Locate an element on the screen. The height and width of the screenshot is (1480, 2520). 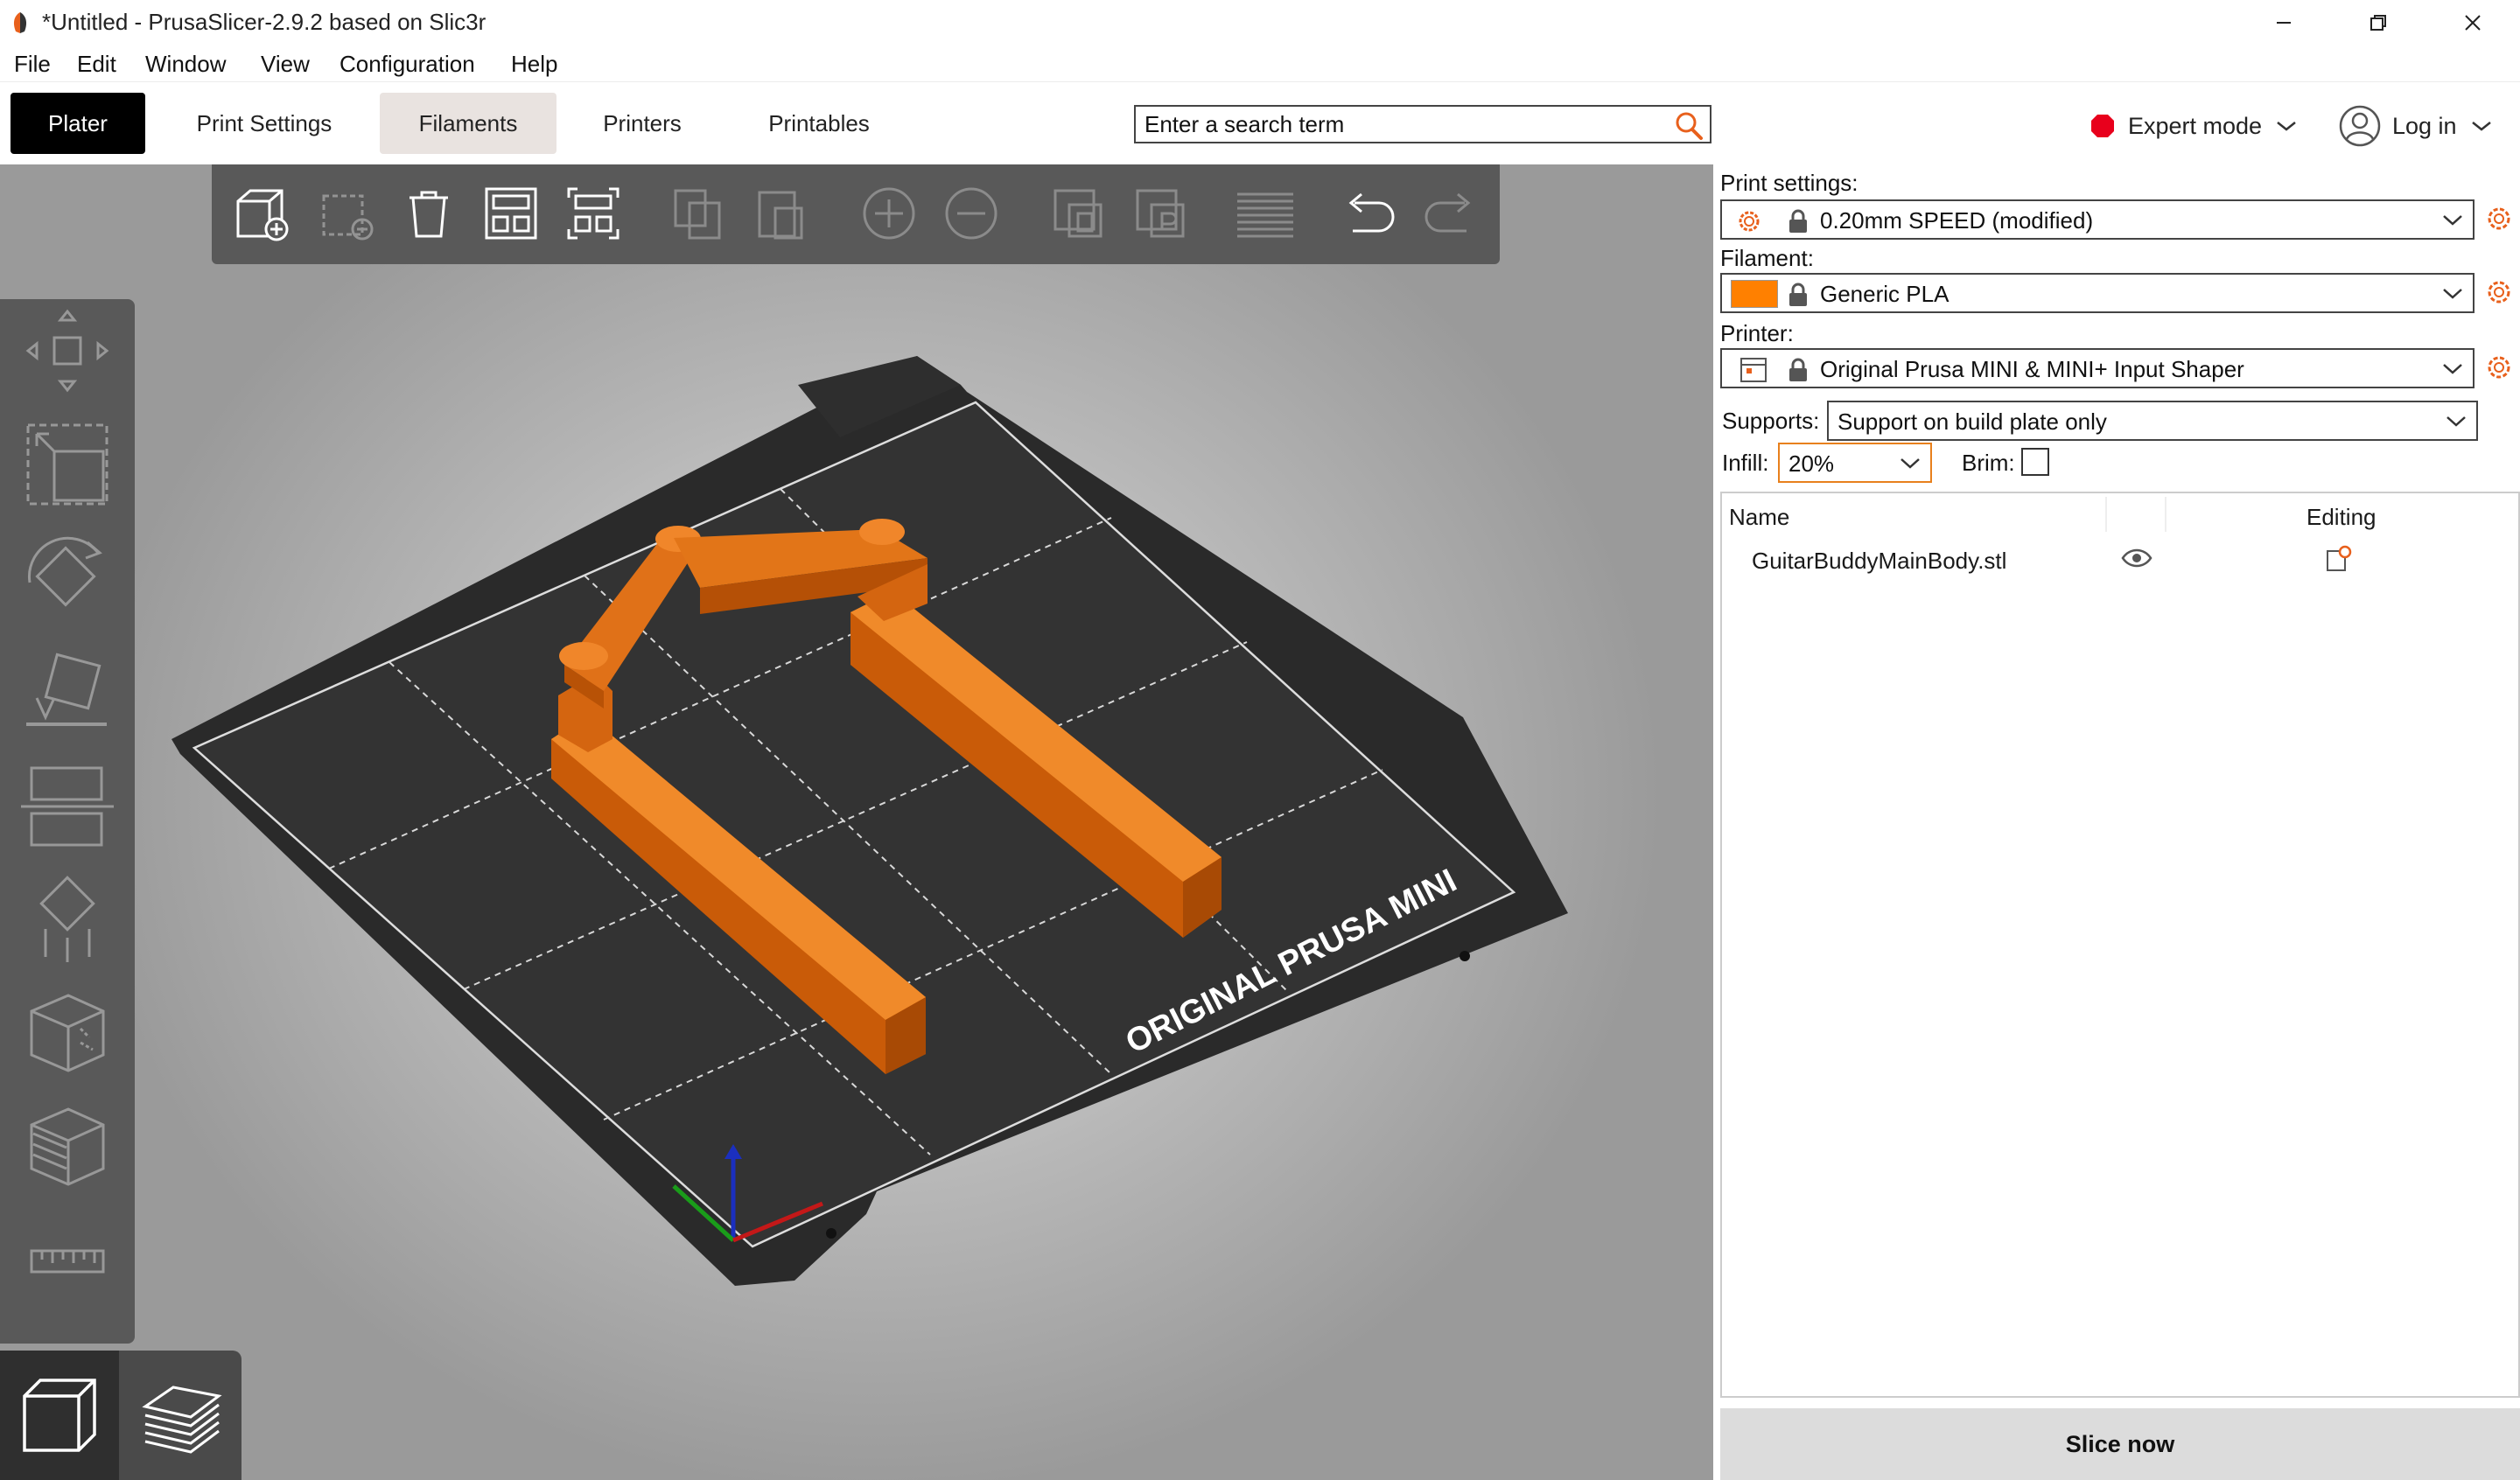
top-toolbar is located at coordinates (856, 214).